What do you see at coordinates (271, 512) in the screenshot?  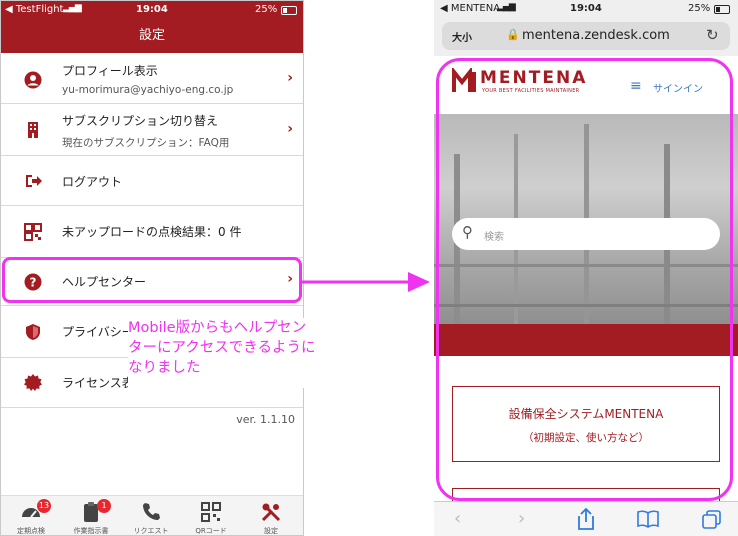 I see `tools-icon` at bounding box center [271, 512].